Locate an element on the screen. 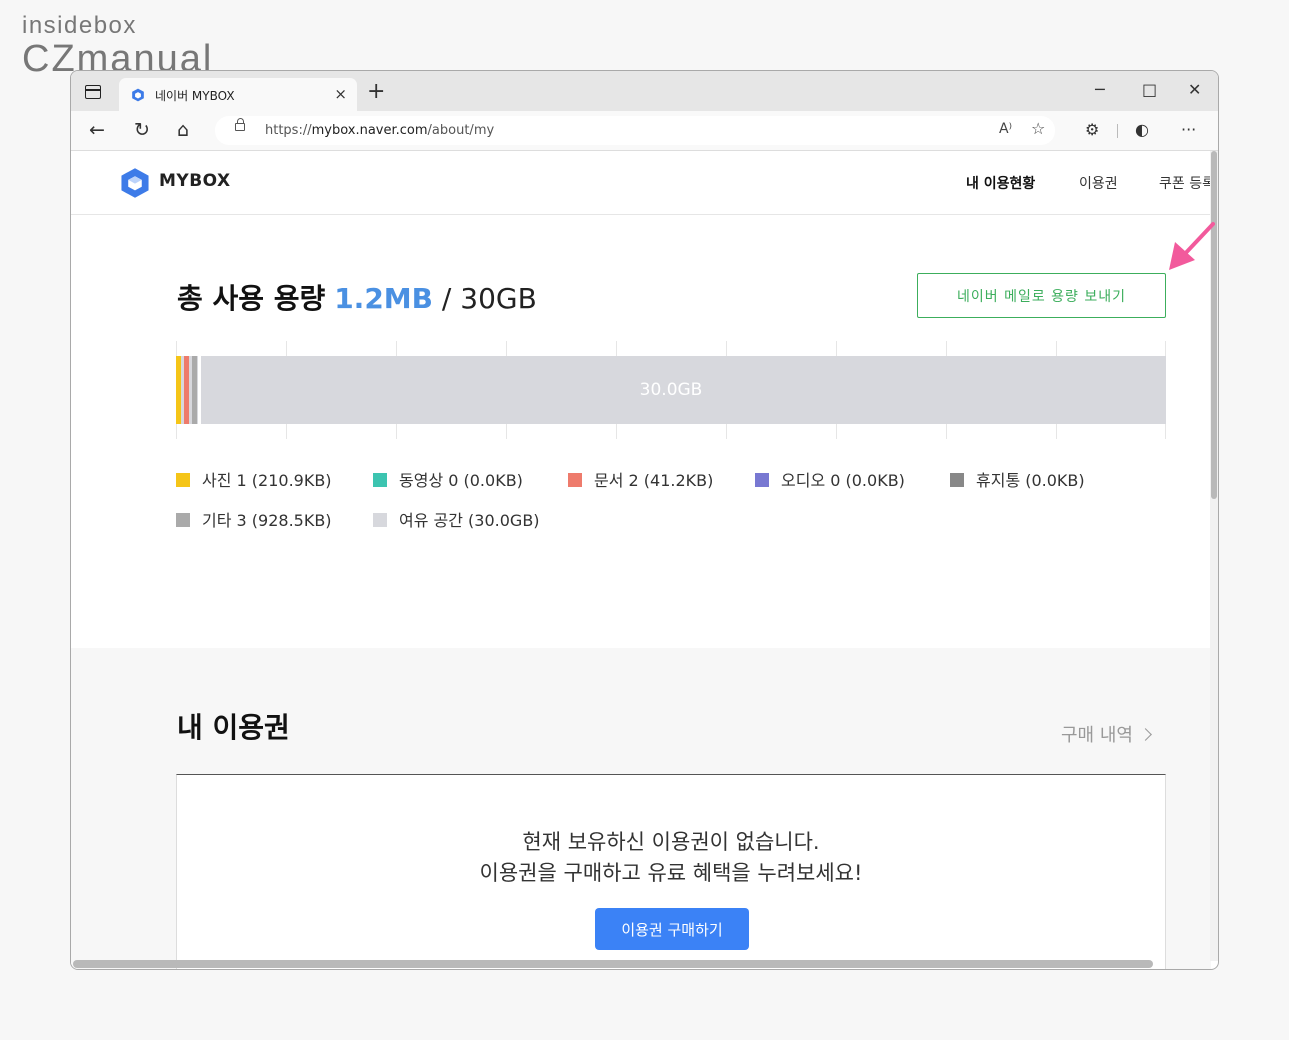 This screenshot has height=1040, width=1289. minimize-button: ─ is located at coordinates (1100, 89).